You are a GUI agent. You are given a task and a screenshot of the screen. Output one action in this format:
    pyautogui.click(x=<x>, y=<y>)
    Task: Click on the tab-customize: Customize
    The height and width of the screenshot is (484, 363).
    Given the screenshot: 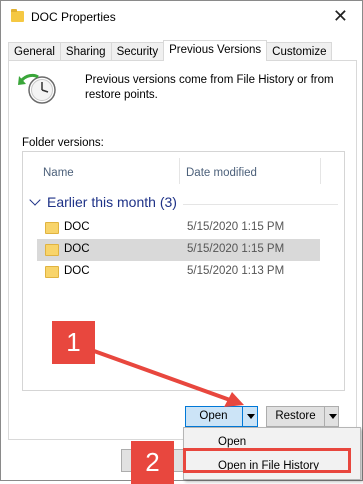 What is the action you would take?
    pyautogui.click(x=299, y=51)
    